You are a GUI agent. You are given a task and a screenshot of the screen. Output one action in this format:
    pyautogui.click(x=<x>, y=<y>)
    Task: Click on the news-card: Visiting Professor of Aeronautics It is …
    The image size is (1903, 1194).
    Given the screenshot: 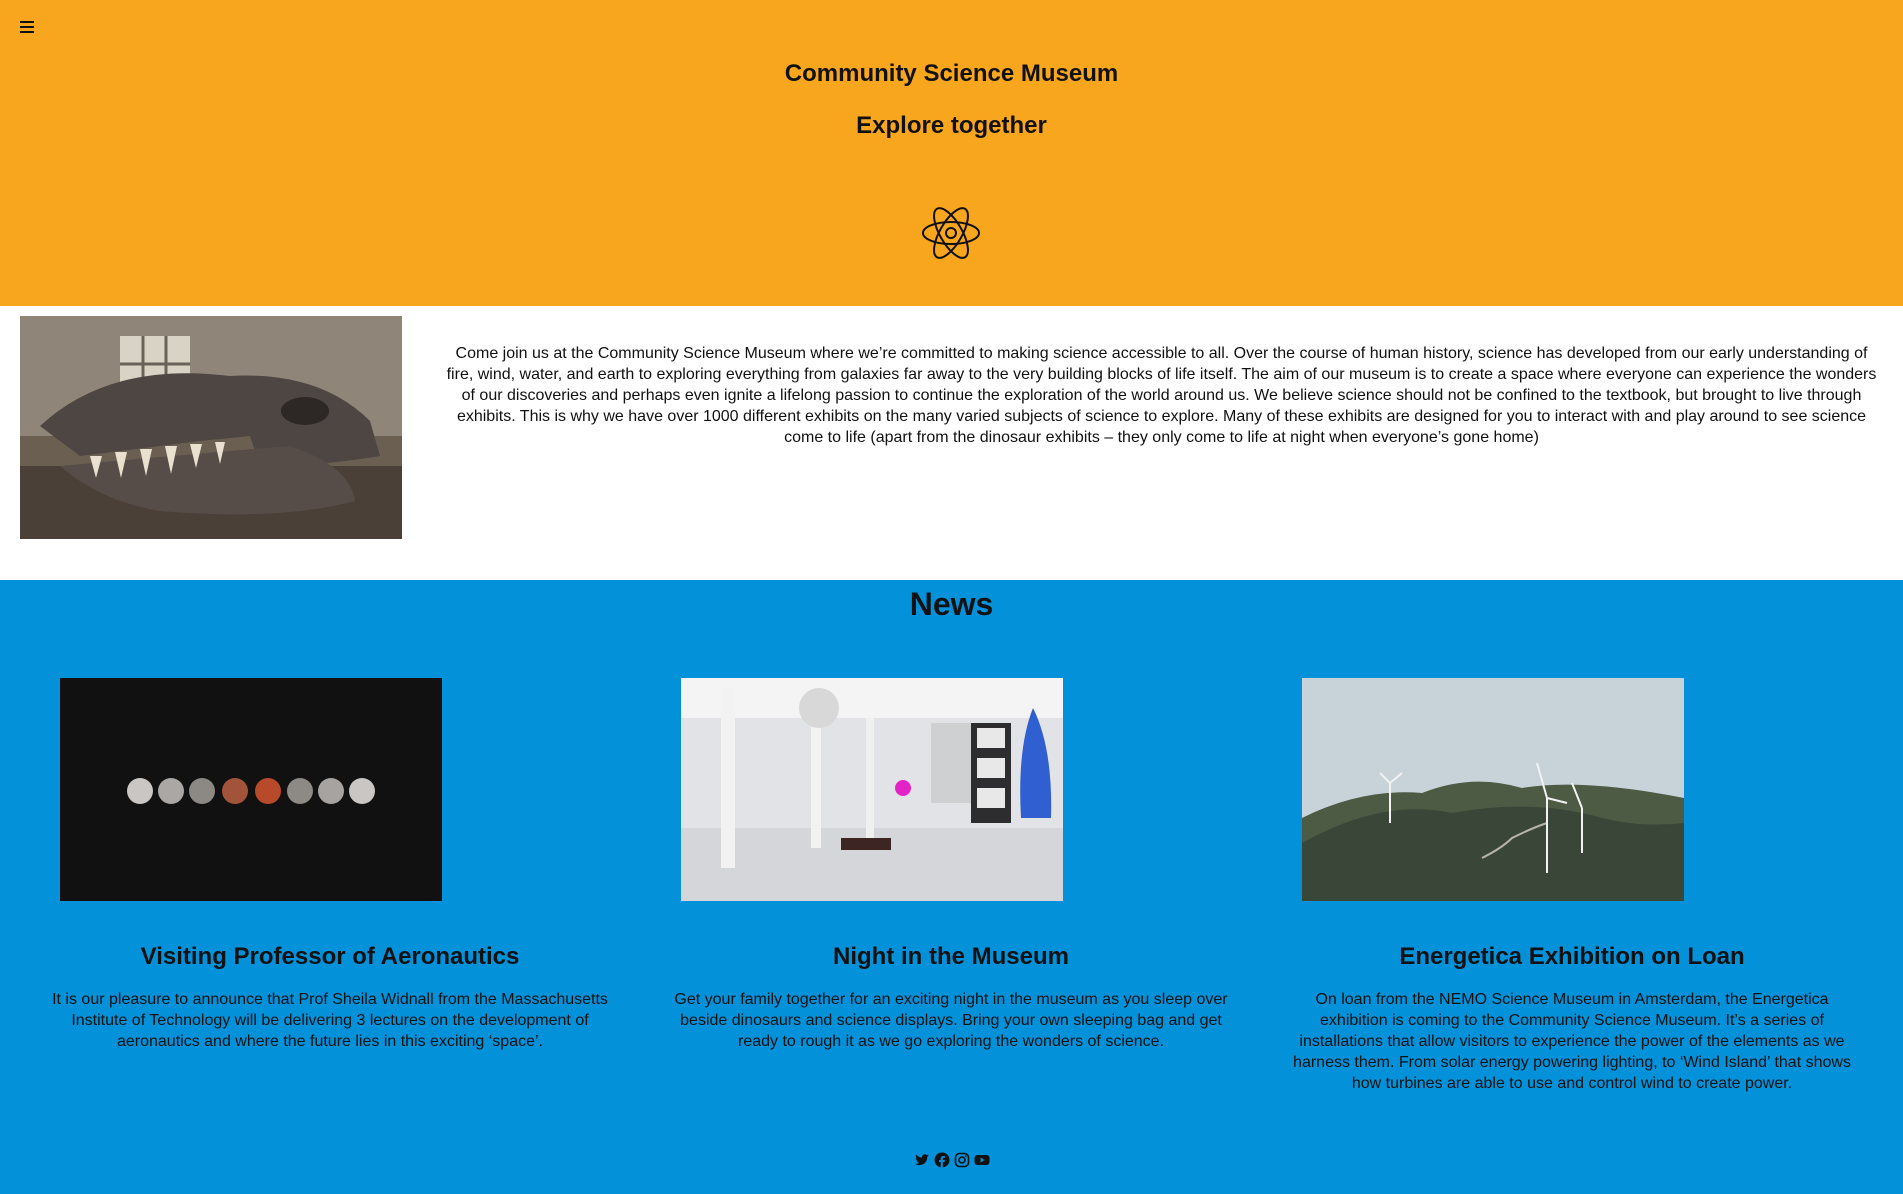 What is the action you would take?
    pyautogui.click(x=330, y=865)
    